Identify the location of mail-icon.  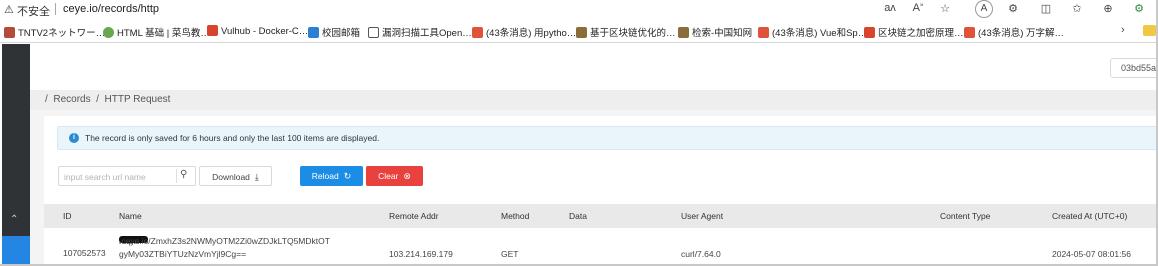
(313, 32).